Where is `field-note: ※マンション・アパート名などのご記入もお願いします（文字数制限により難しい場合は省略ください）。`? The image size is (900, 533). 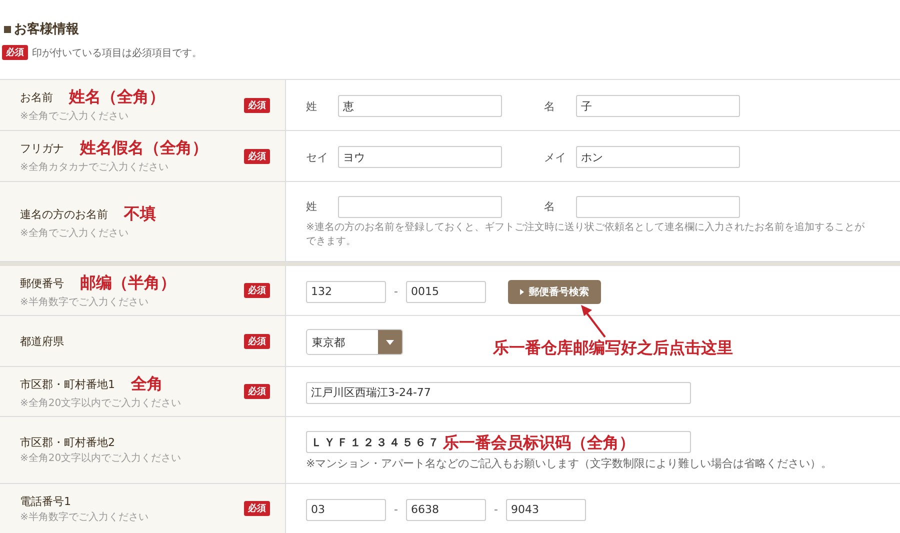 field-note: ※マンション・アパート名などのご記入もお願いします（文字数制限により難しい場合は省略ください）。 is located at coordinates (570, 463).